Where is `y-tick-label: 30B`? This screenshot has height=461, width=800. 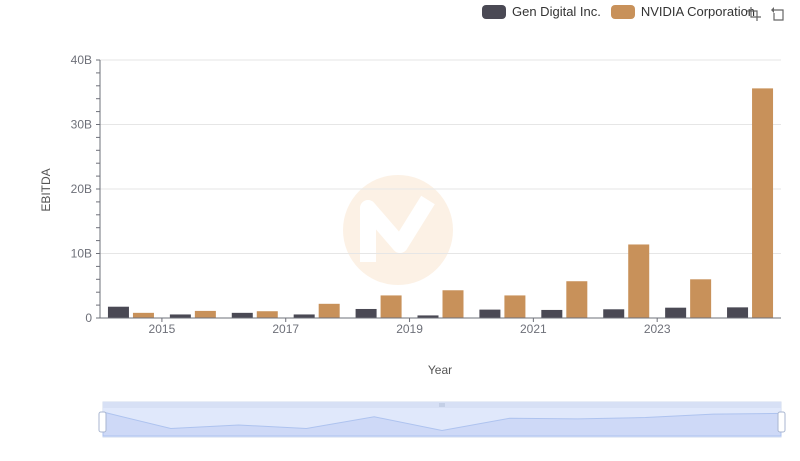 y-tick-label: 30B is located at coordinates (81, 125).